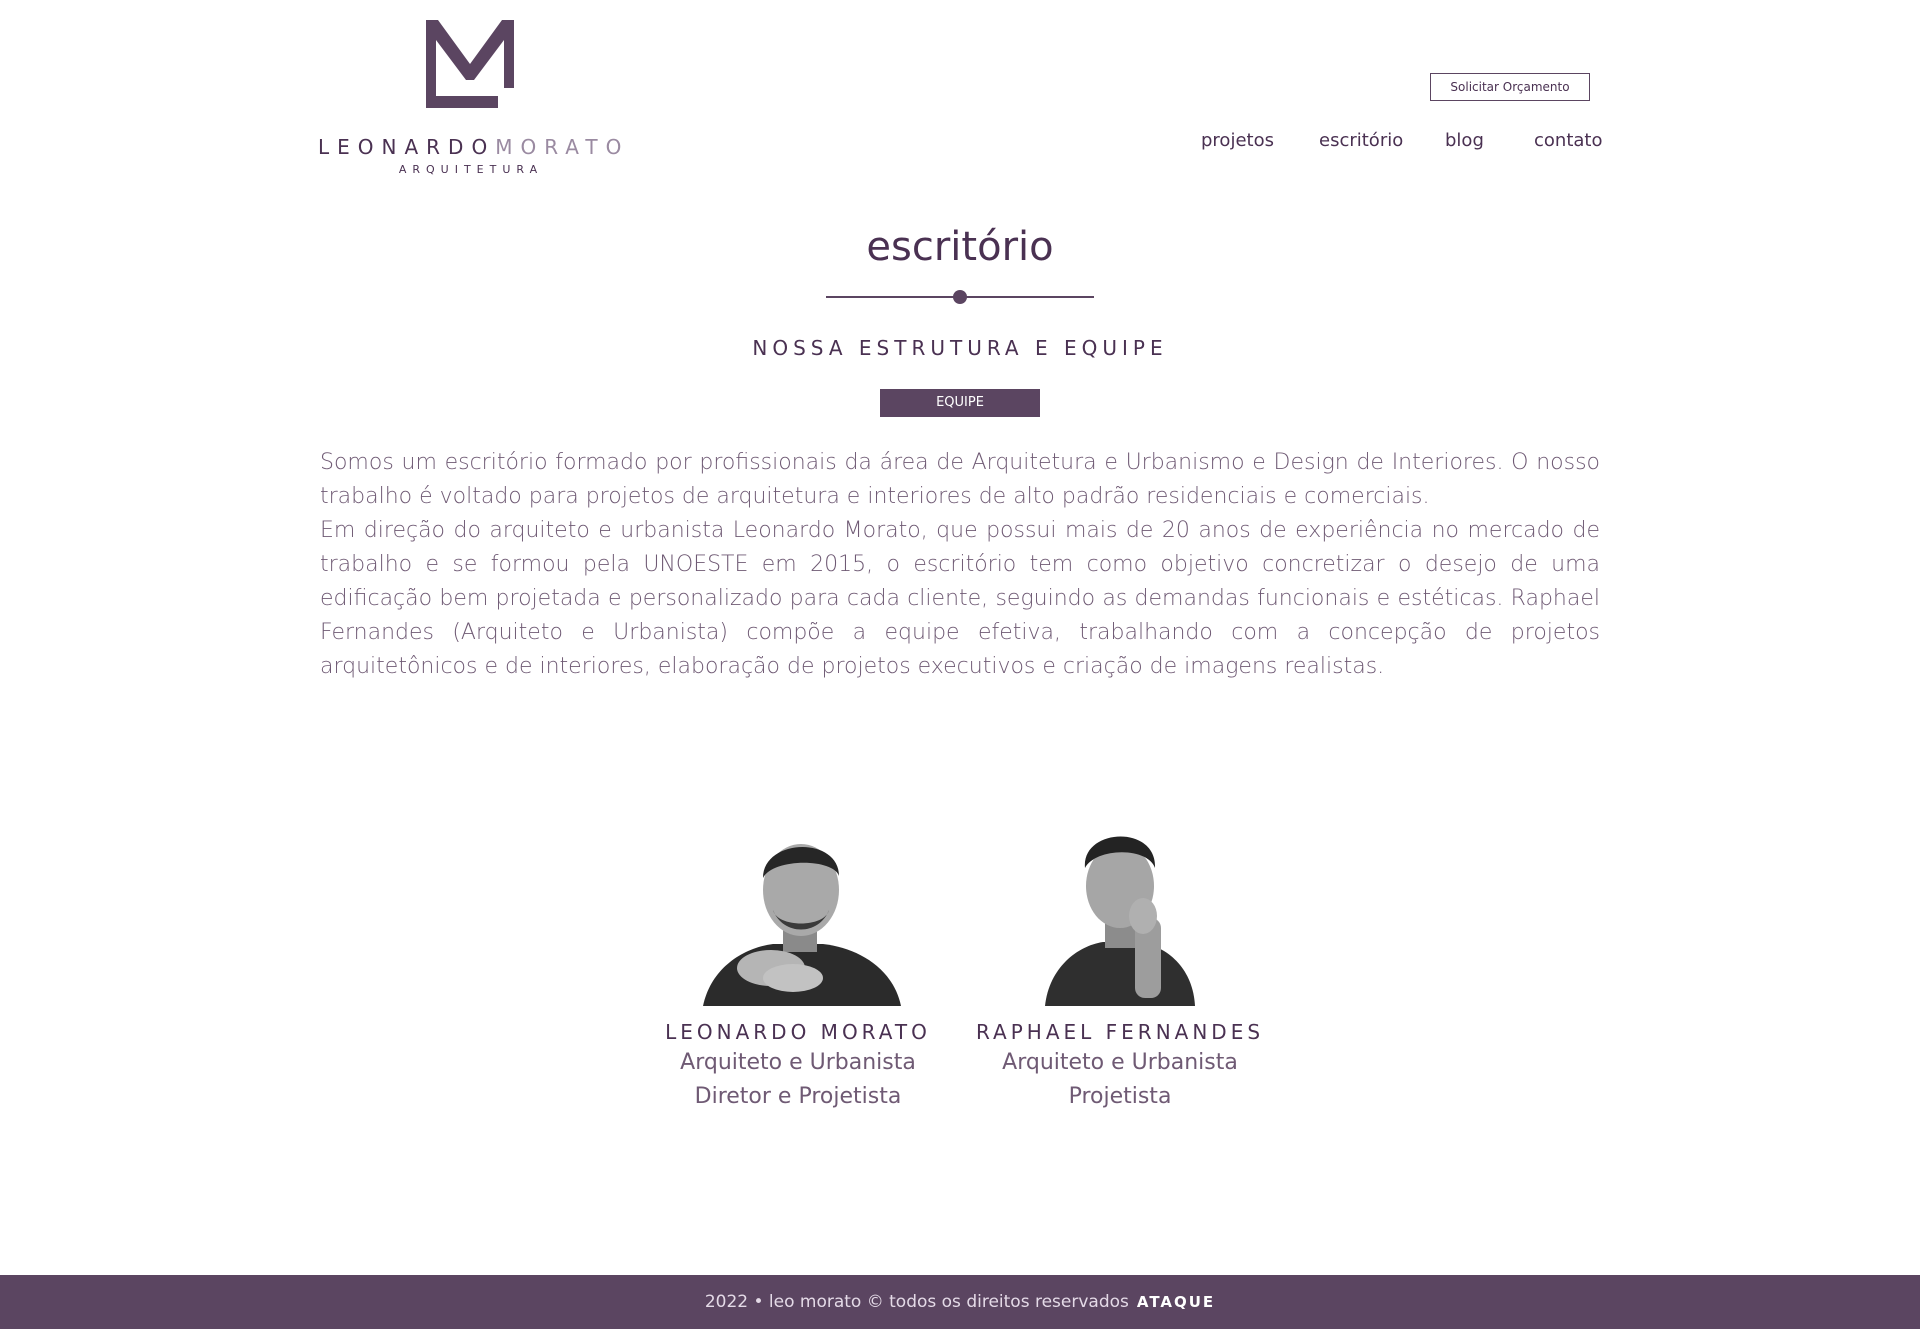 Image resolution: width=1920 pixels, height=1329 pixels. I want to click on team-member-position: Projetista, so click(1120, 1096).